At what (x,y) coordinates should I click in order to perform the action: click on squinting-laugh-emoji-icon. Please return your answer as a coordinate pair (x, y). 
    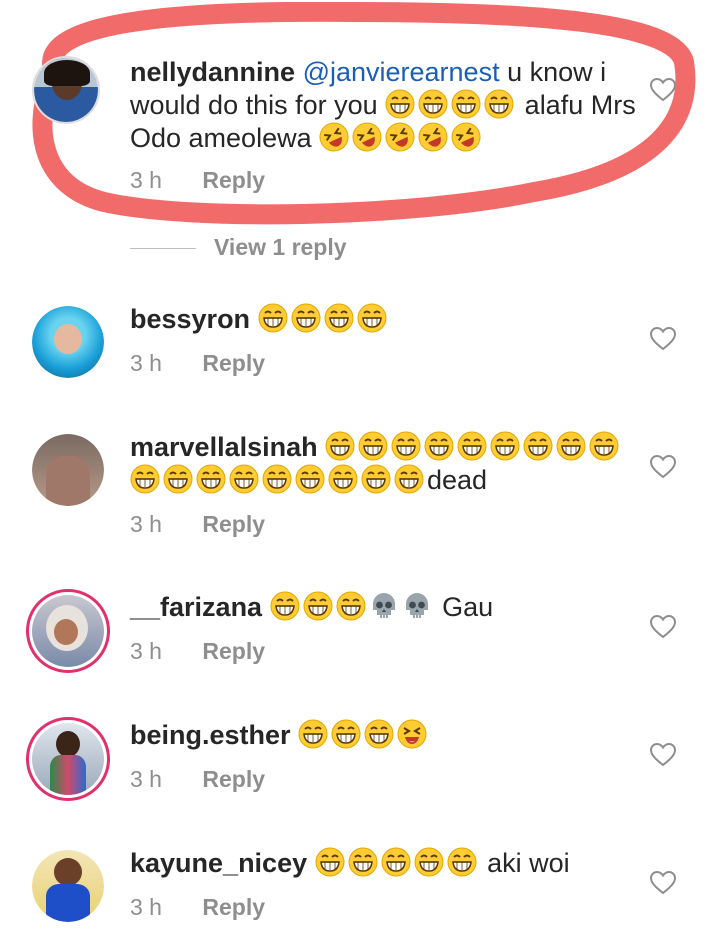
    Looking at the image, I should click on (412, 734).